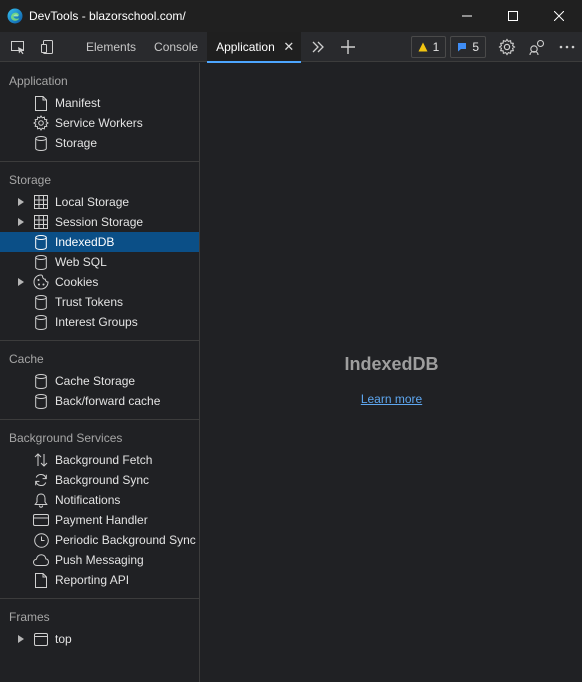 This screenshot has height=682, width=582. What do you see at coordinates (76, 143) in the screenshot?
I see `sidebar-item-label: Storage` at bounding box center [76, 143].